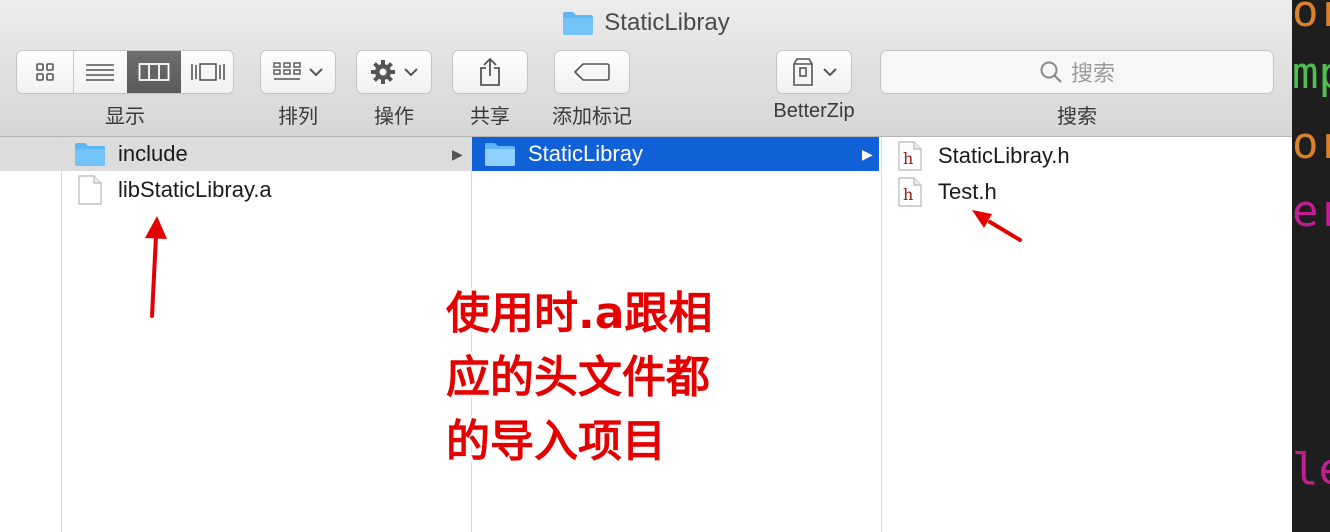 This screenshot has height=532, width=1330. What do you see at coordinates (490, 117) in the screenshot?
I see `share-label: 共享` at bounding box center [490, 117].